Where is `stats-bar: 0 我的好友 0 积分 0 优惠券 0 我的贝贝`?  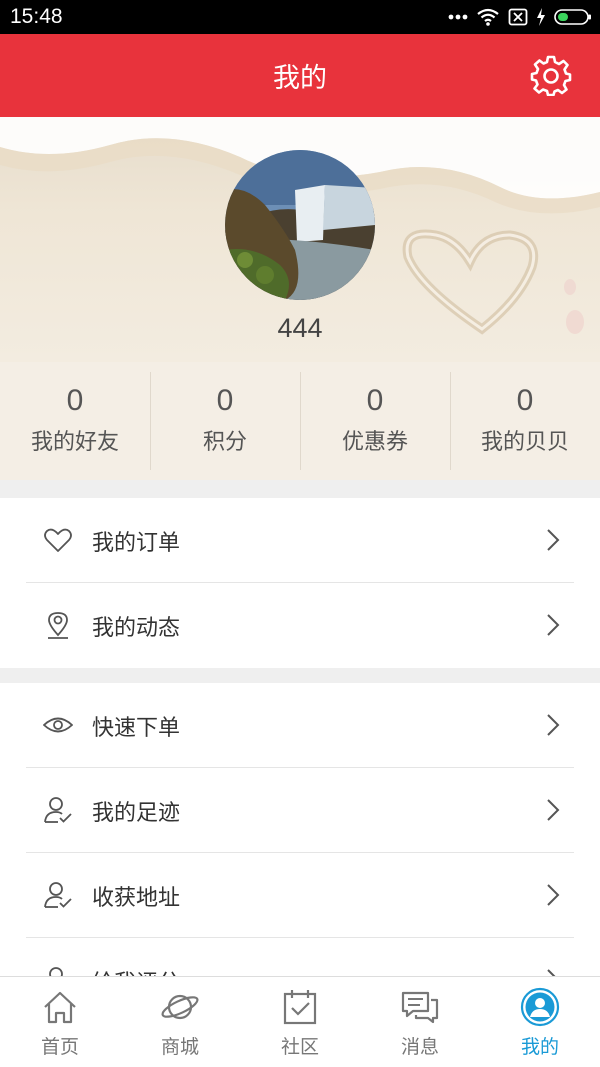 stats-bar: 0 我的好友 0 积分 0 优惠券 0 我的贝贝 is located at coordinates (300, 421).